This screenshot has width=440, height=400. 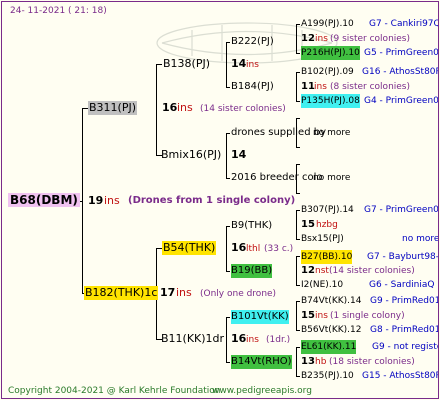 What do you see at coordinates (401, 53) in the screenshot?
I see `gen4-info: G5 - PrimGreen00` at bounding box center [401, 53].